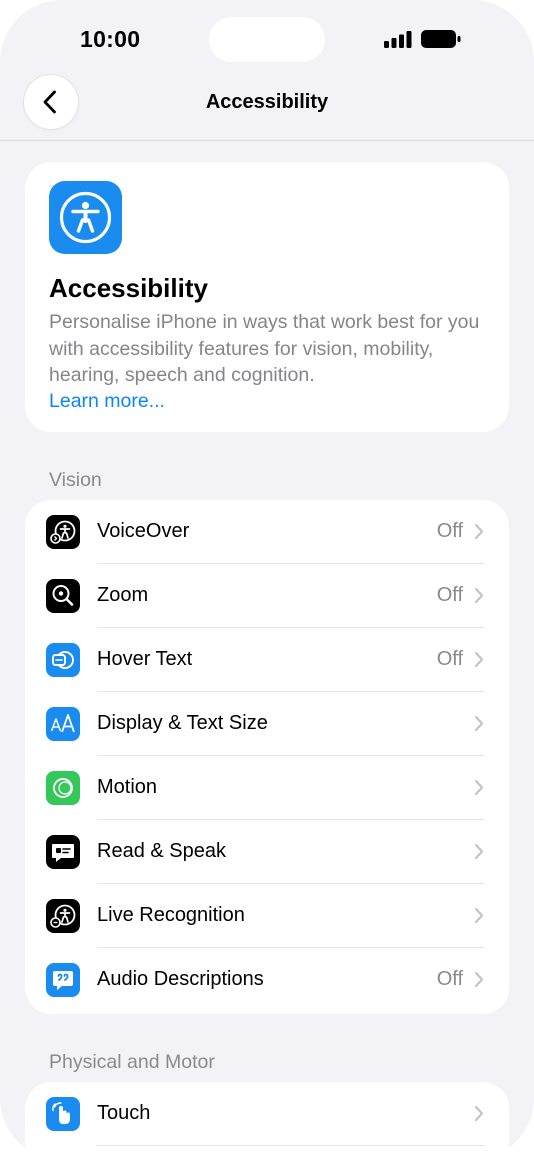 Image resolution: width=534 pixels, height=1160 pixels. I want to click on row-label: Audio Descriptions, so click(180, 979).